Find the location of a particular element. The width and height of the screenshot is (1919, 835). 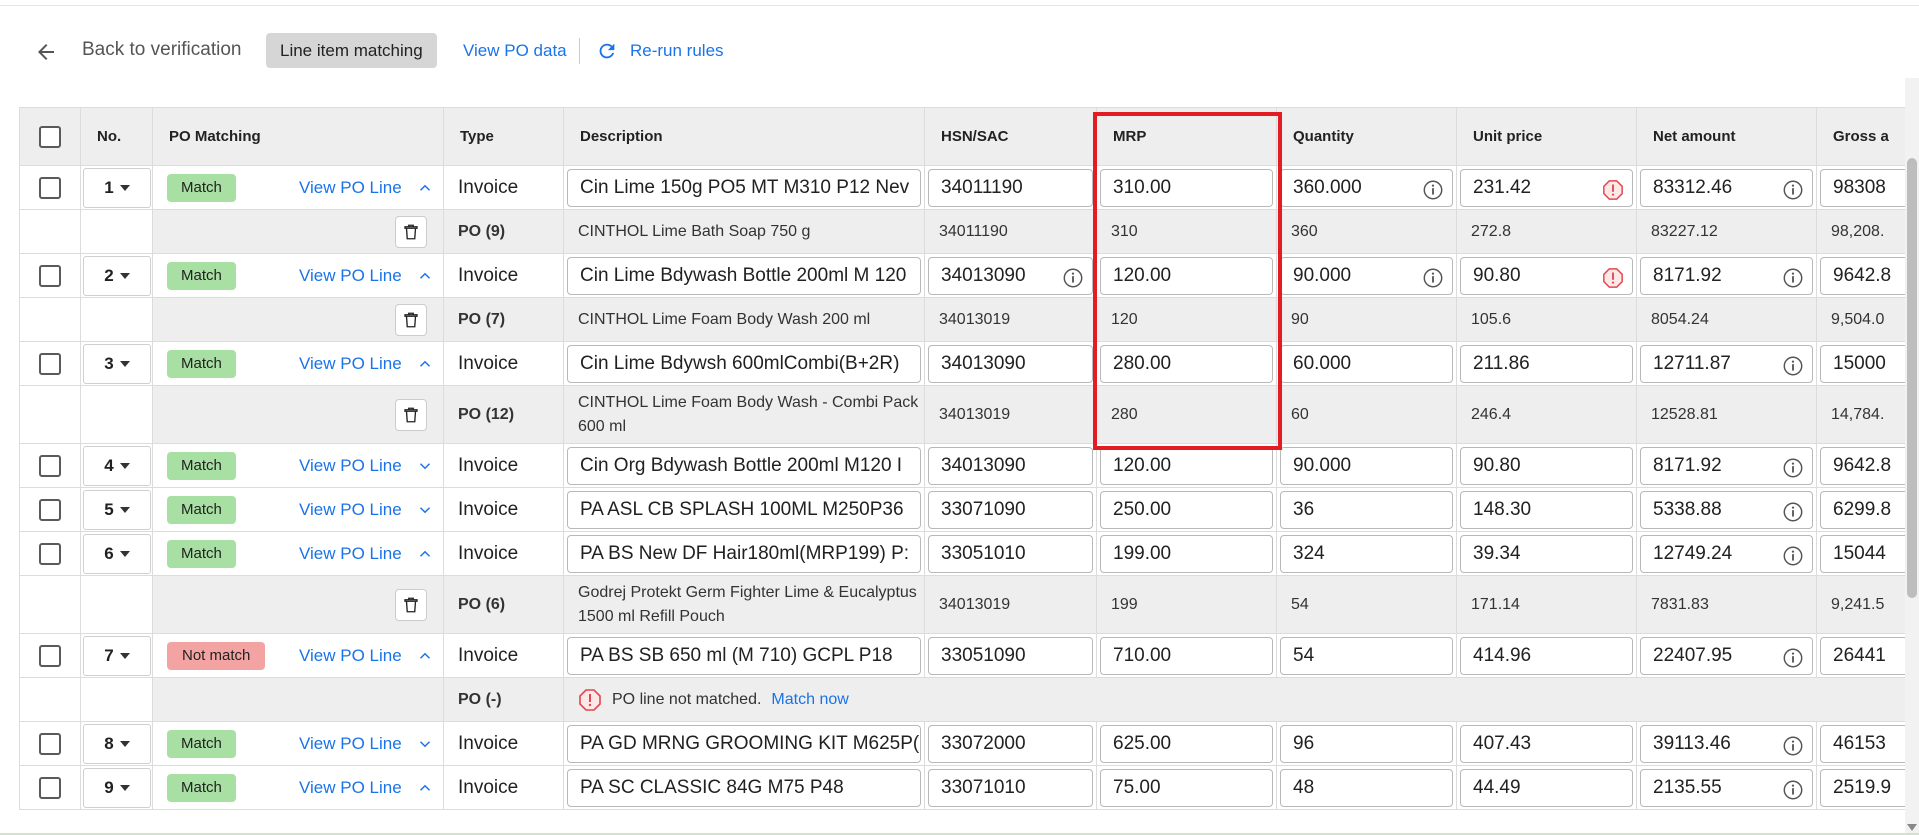

row-number-dropdown: 9 is located at coordinates (117, 787).